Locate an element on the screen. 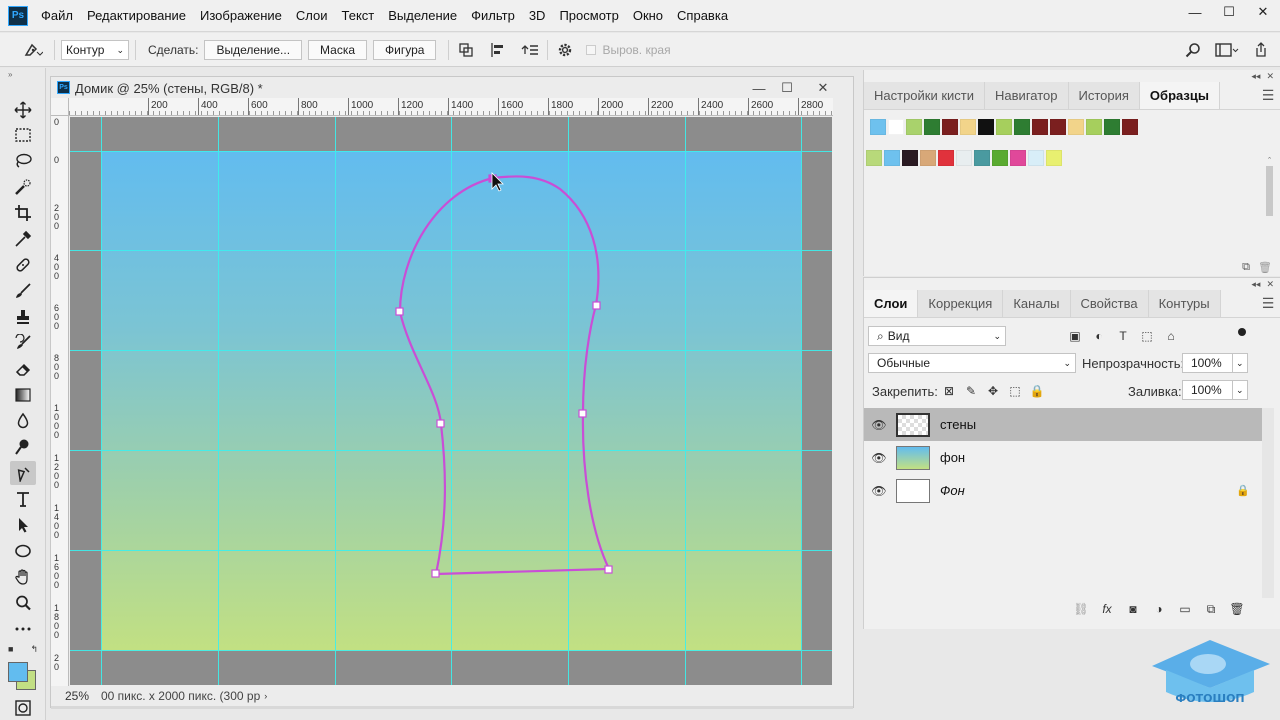  zoom-tool is located at coordinates (23, 603).